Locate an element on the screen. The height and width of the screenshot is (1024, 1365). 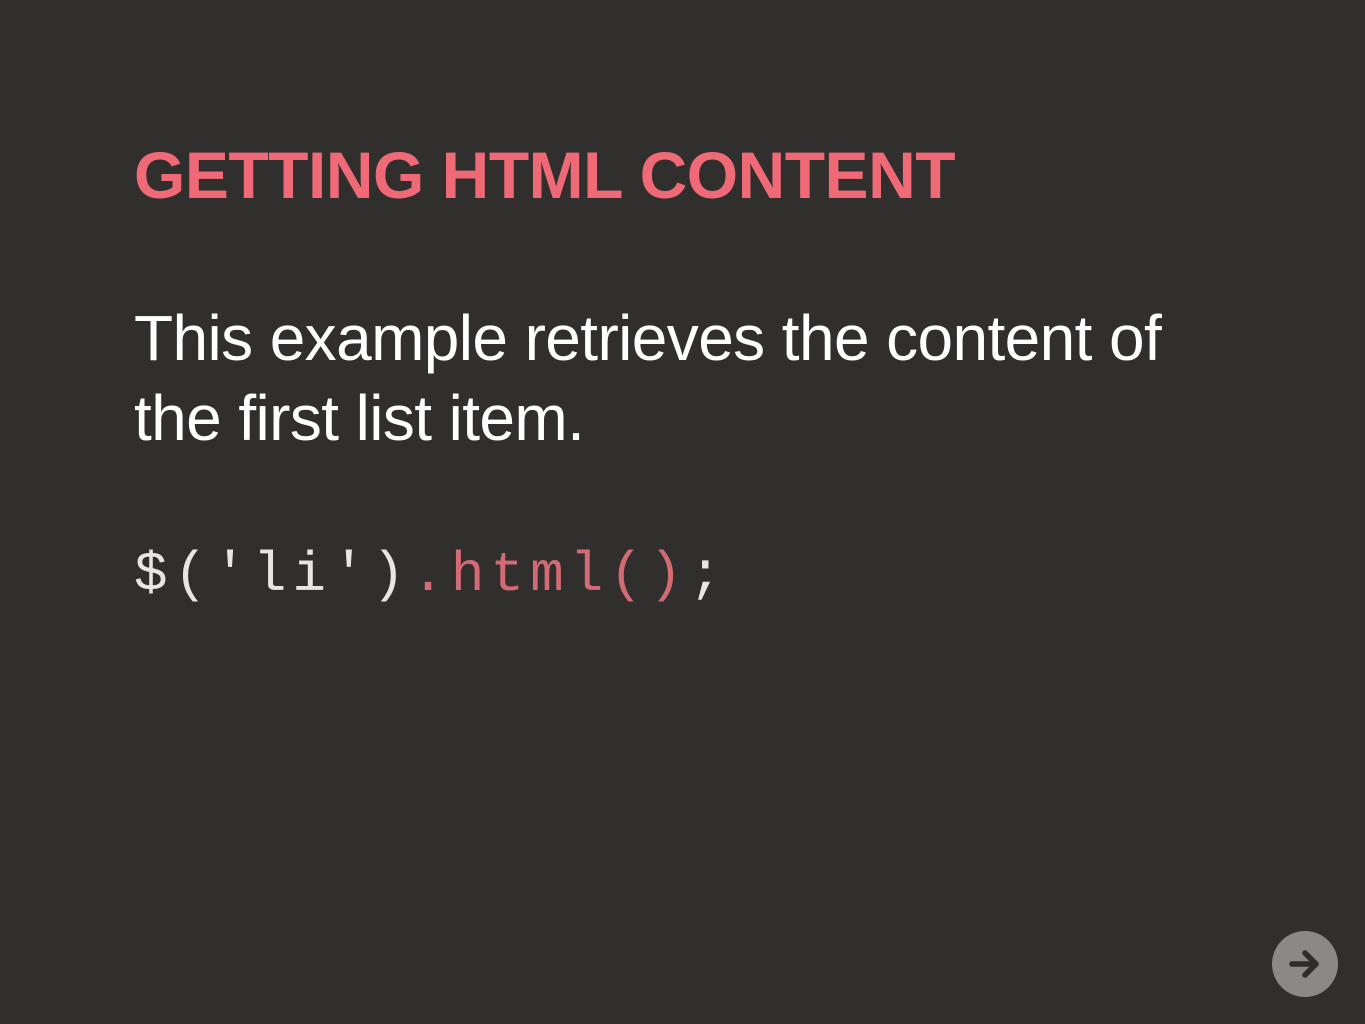
code-example: $('li').html(); is located at coordinates (431, 575).